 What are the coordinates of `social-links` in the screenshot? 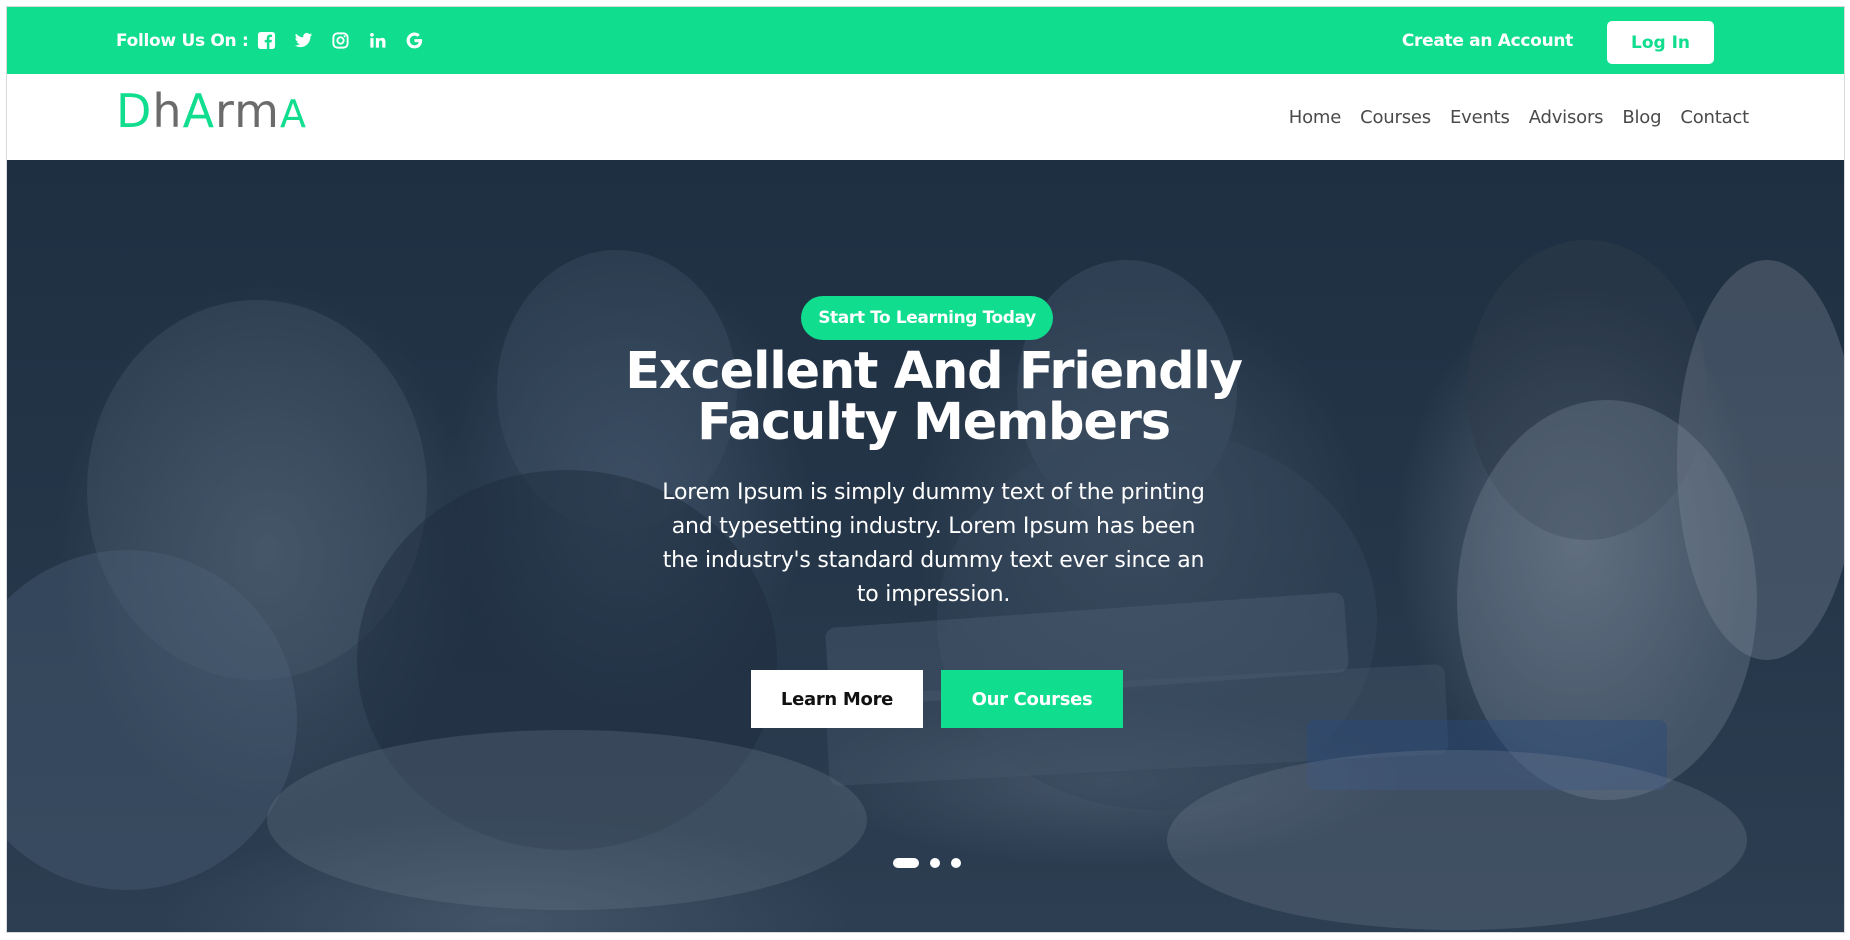 It's located at (340, 40).